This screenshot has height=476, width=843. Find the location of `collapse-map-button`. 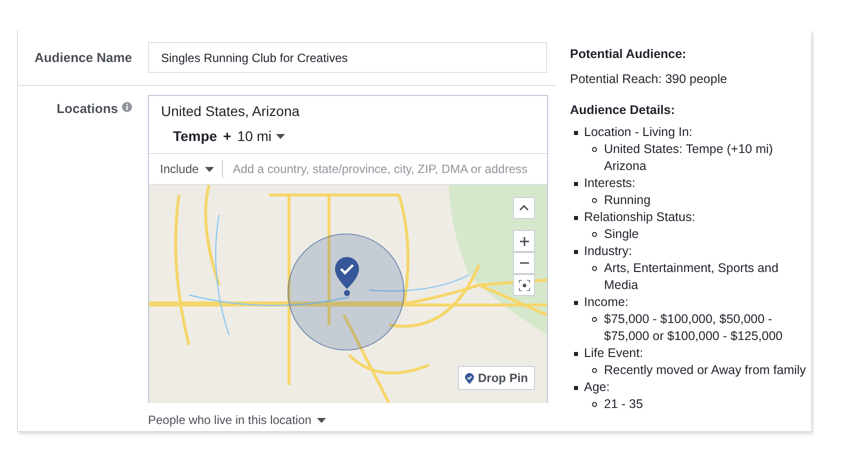

collapse-map-button is located at coordinates (524, 208).